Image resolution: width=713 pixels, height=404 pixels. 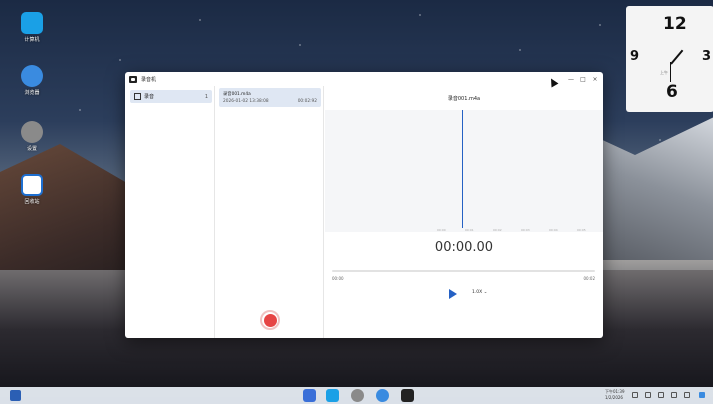 What do you see at coordinates (32, 93) in the screenshot?
I see `desktop-icon-label: 浏览器` at bounding box center [32, 93].